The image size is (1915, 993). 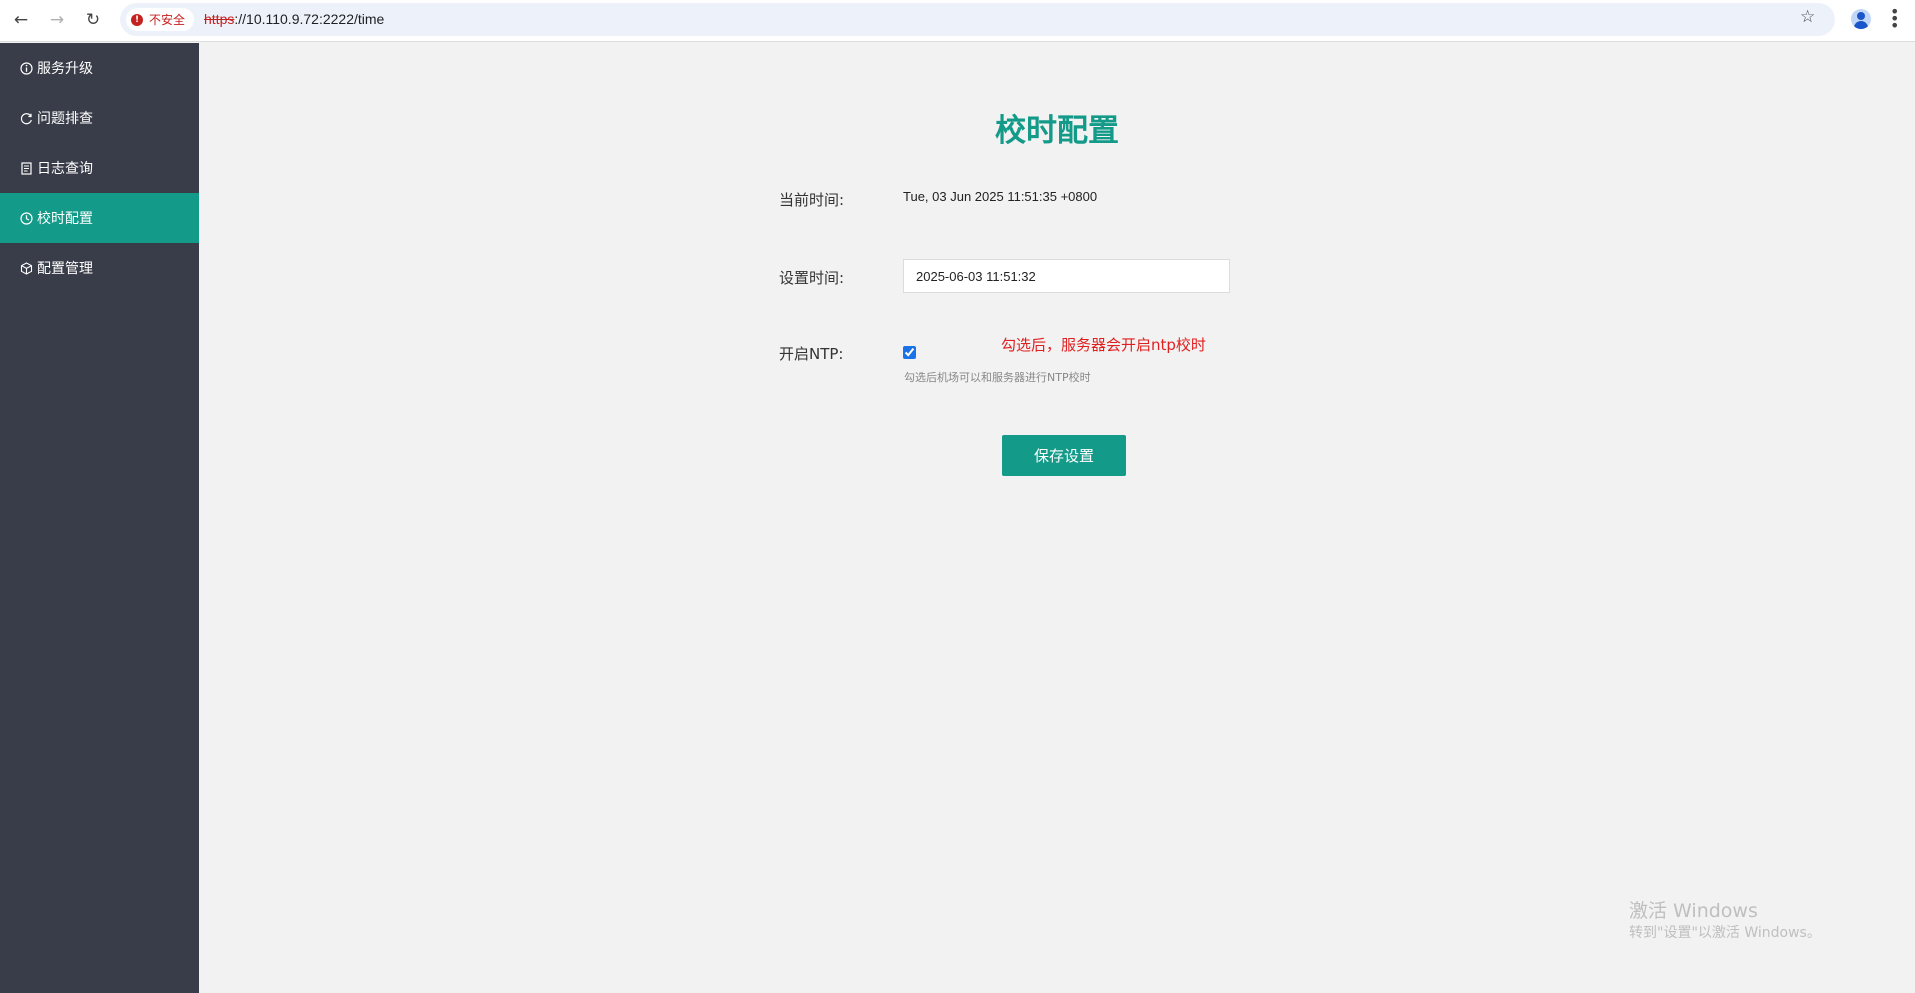 I want to click on sidebar-item-label: 校时配置, so click(x=65, y=219).